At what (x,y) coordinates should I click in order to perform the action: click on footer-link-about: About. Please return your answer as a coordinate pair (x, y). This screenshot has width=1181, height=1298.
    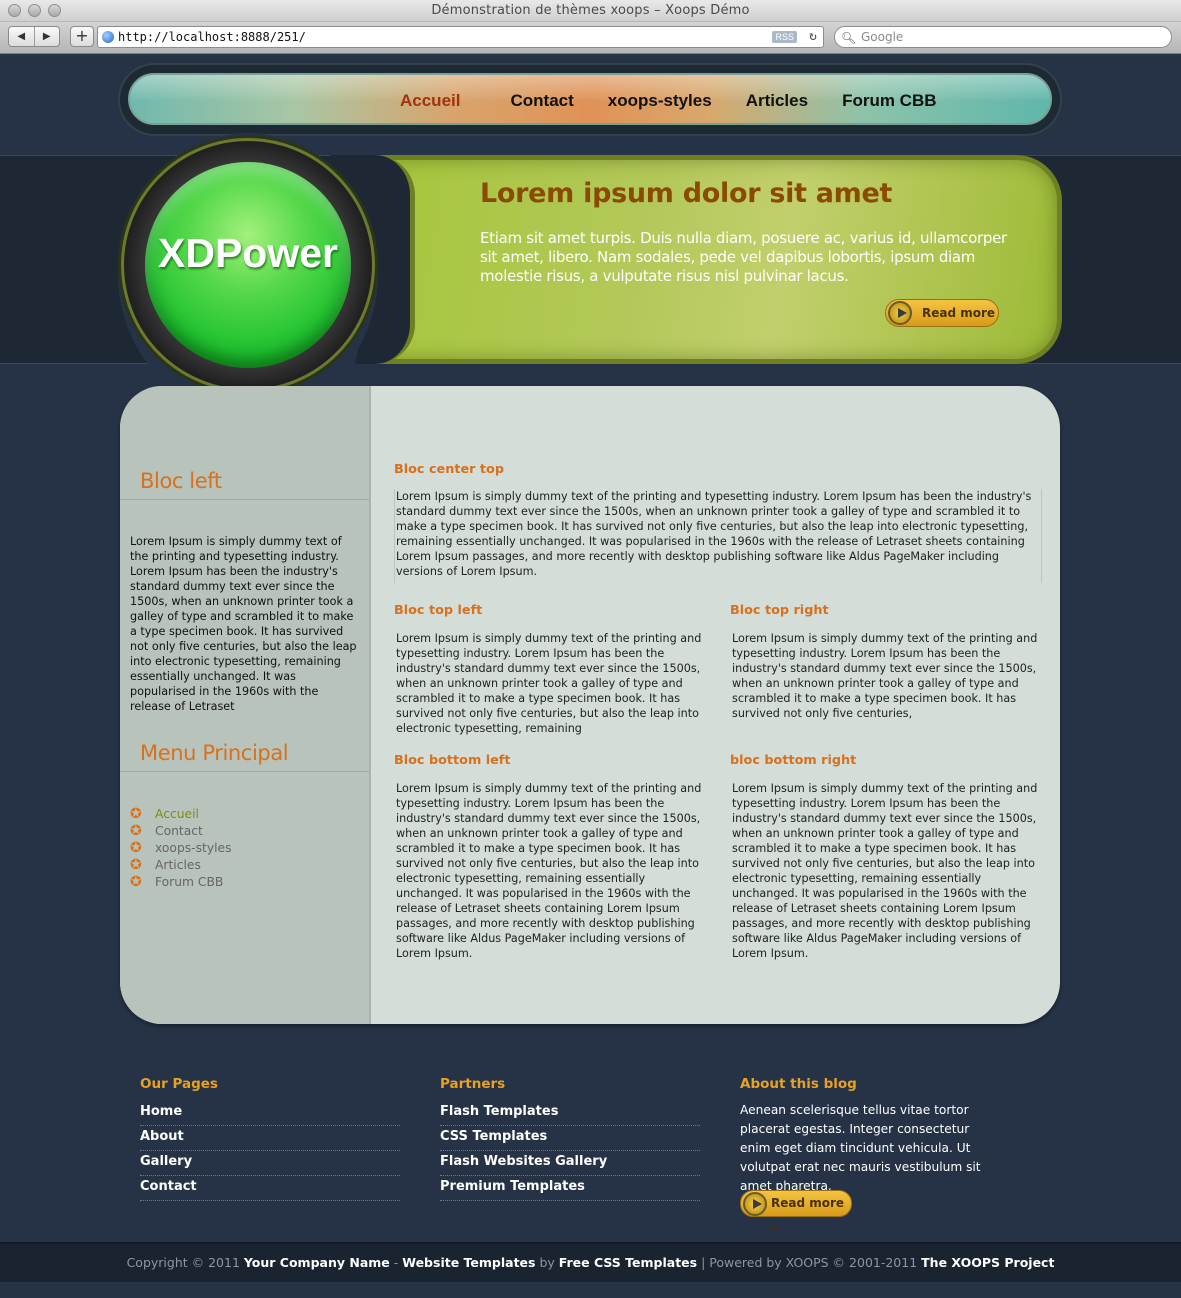
    Looking at the image, I should click on (270, 1138).